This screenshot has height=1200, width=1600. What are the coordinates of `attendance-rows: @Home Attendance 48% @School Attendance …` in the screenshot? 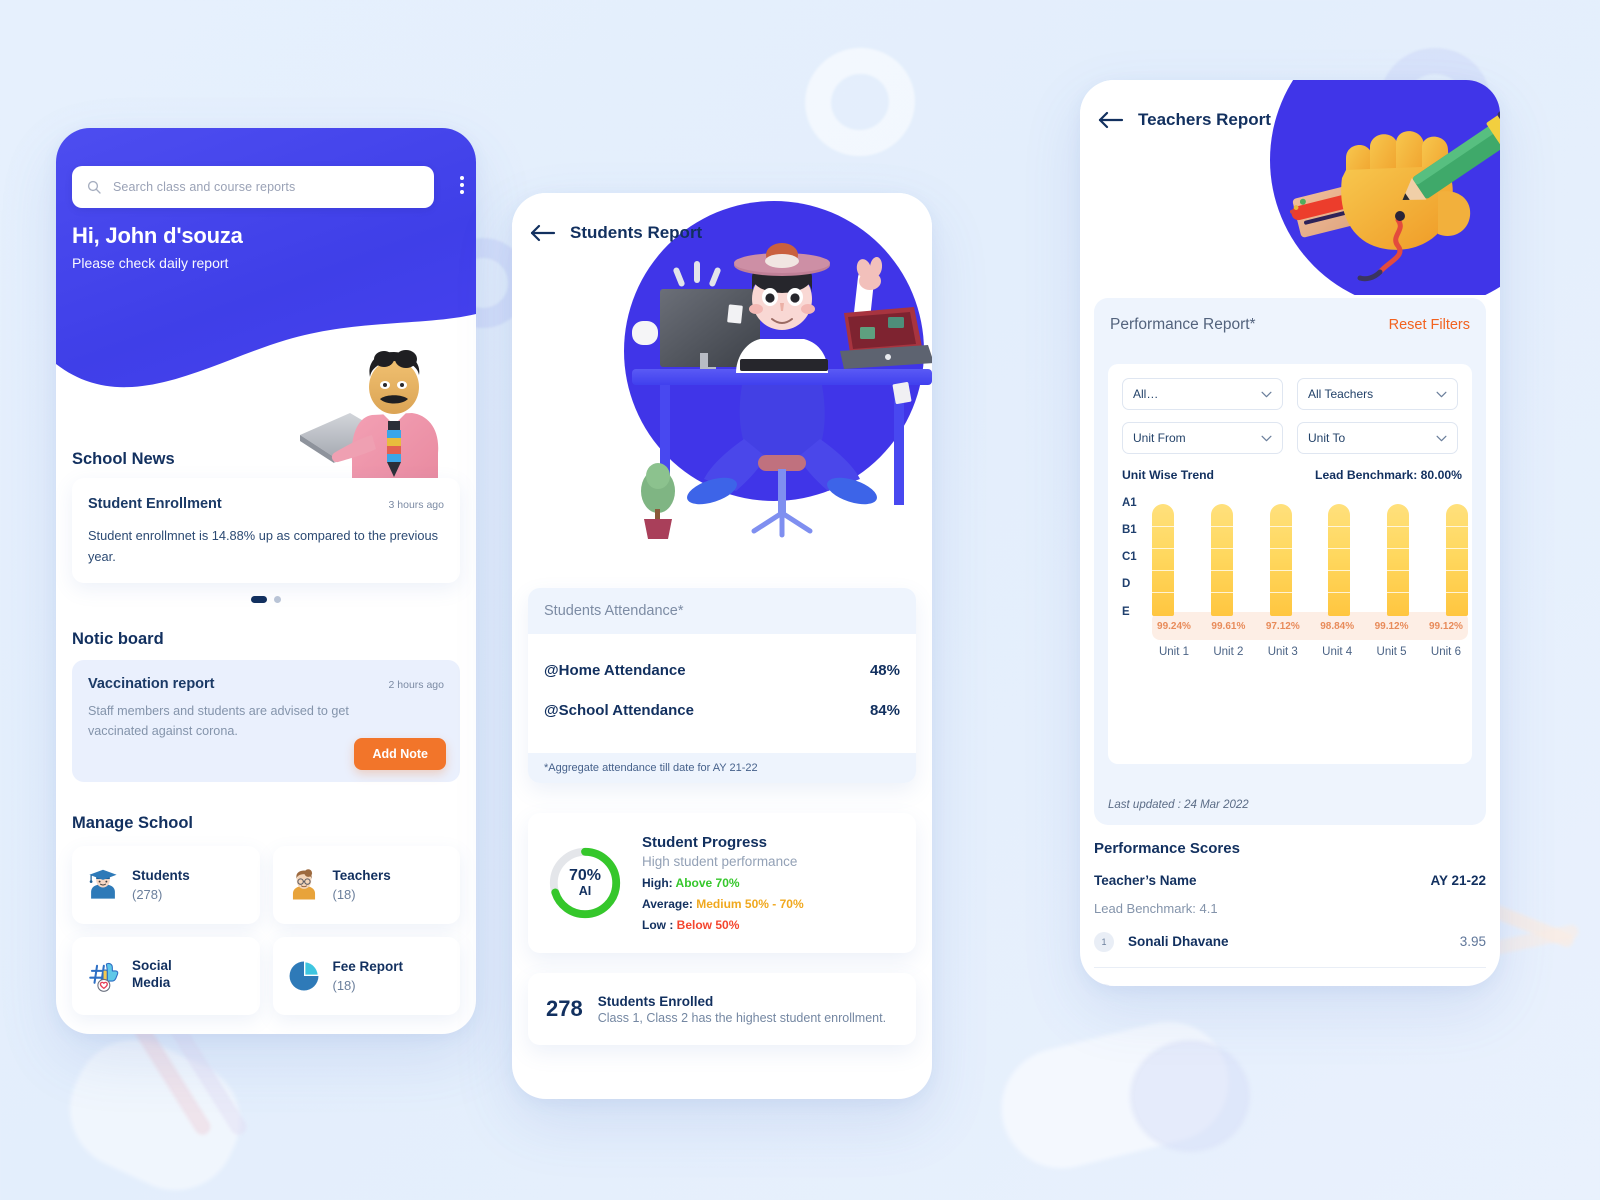 It's located at (722, 682).